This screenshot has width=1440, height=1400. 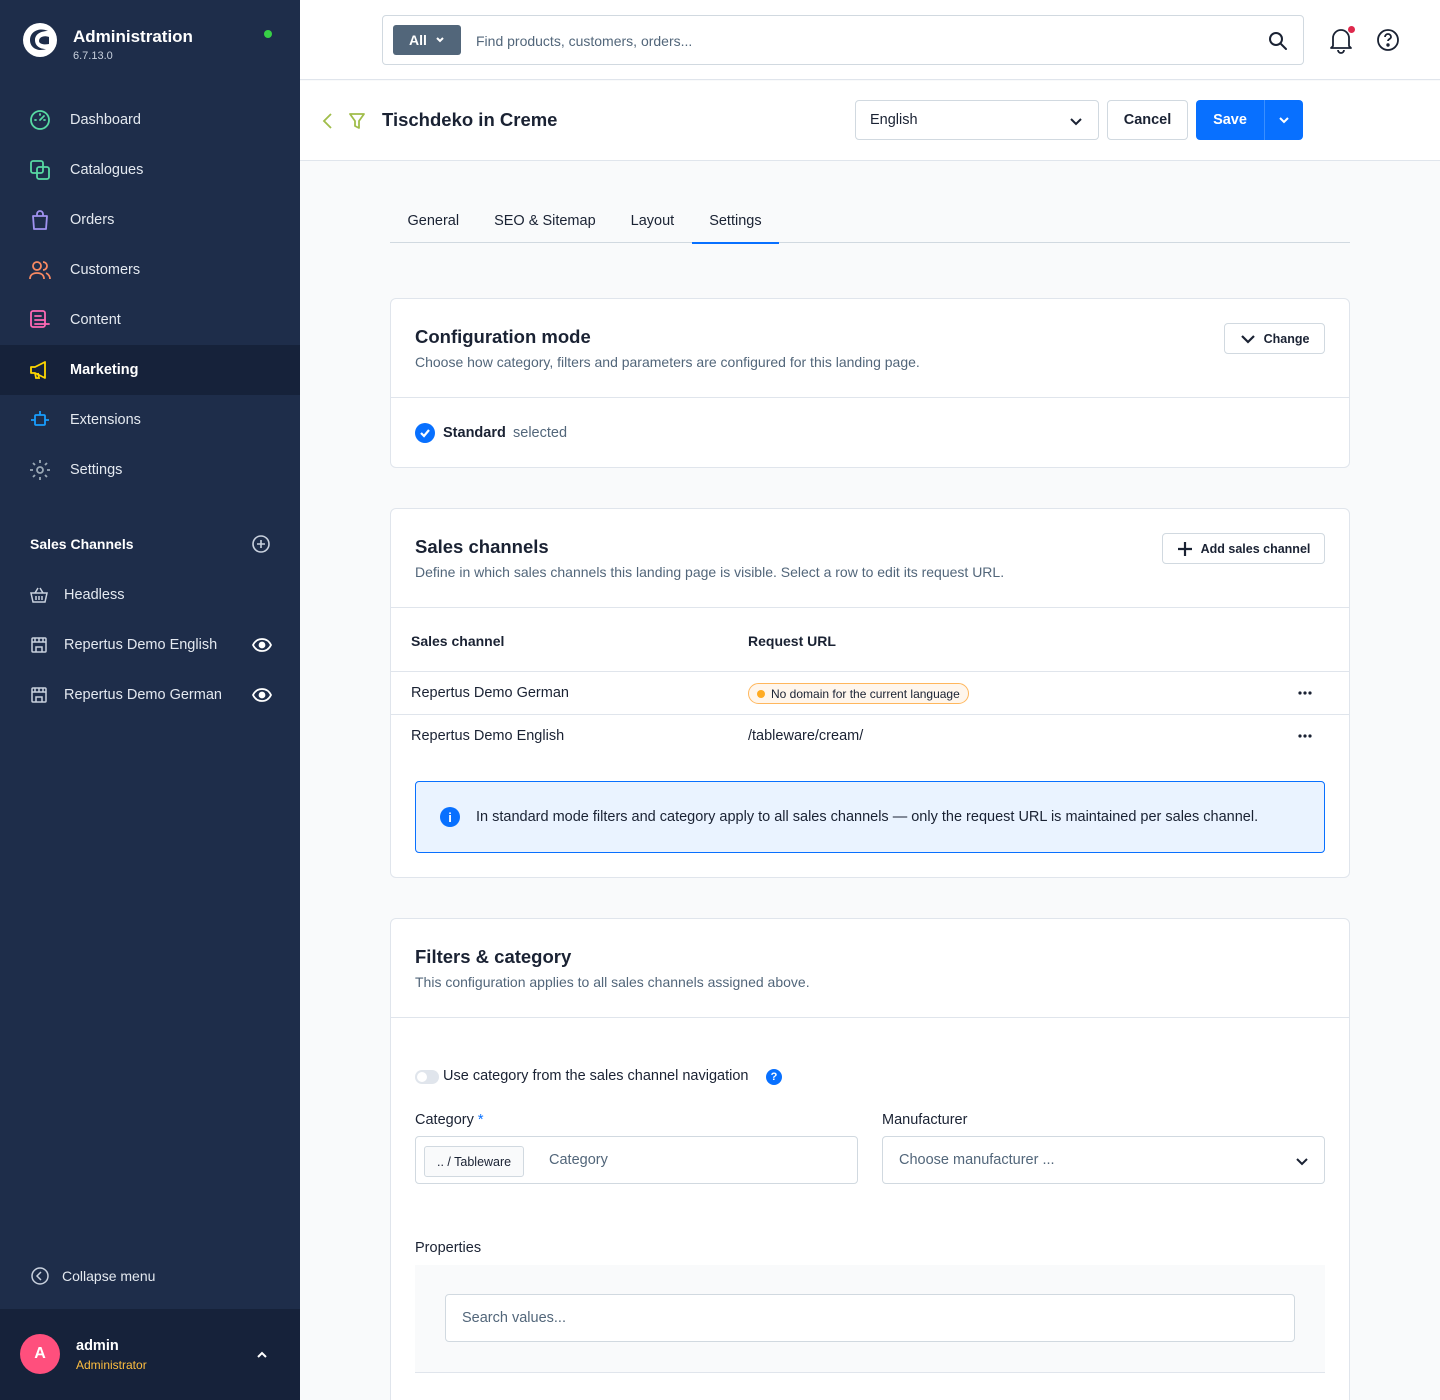 I want to click on chevron-up-icon, so click(x=262, y=1355).